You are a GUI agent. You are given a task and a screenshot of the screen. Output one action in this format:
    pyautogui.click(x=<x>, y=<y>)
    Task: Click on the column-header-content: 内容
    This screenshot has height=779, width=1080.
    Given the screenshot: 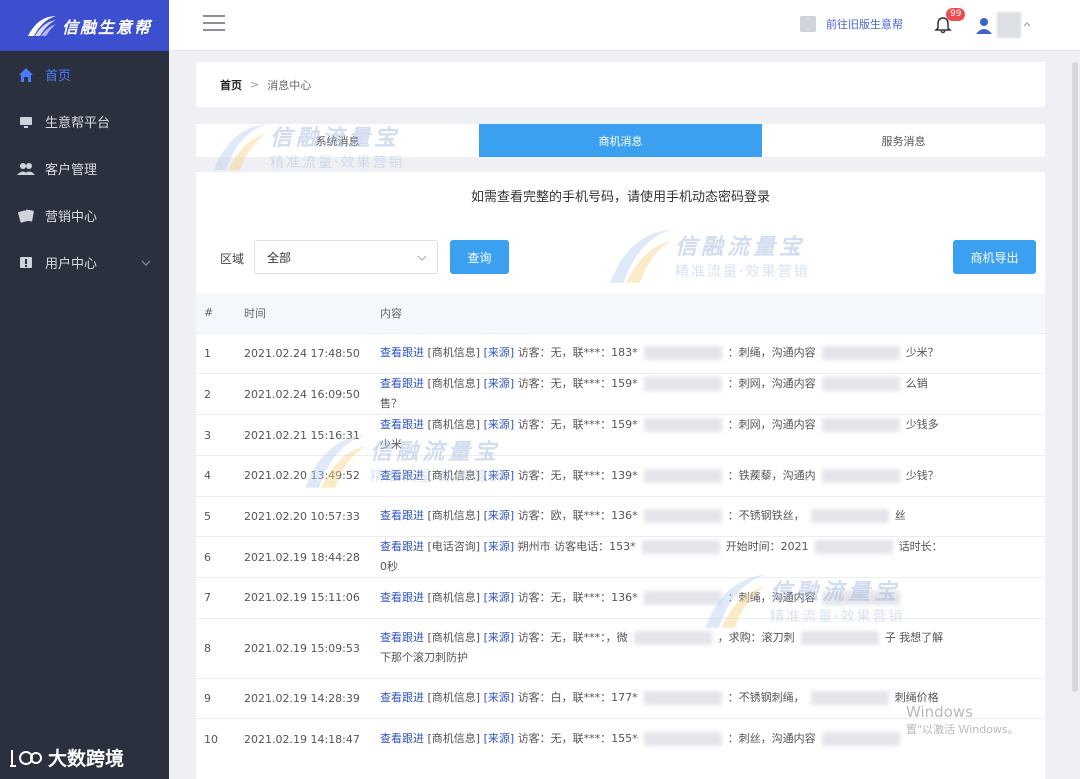 What is the action you would take?
    pyautogui.click(x=712, y=313)
    